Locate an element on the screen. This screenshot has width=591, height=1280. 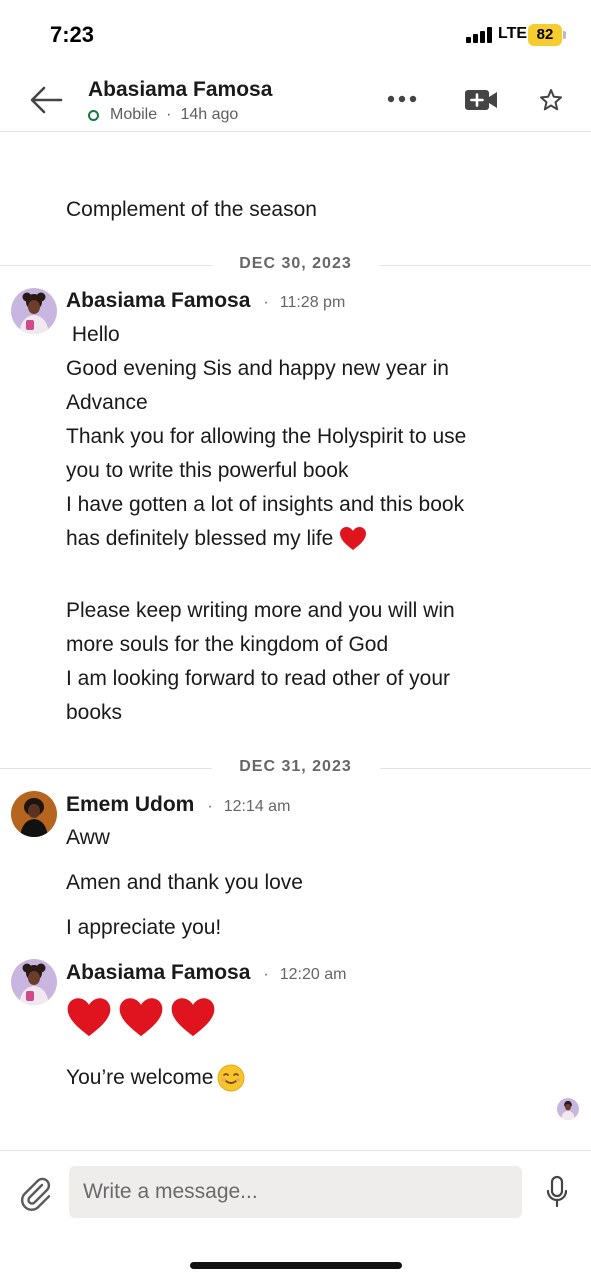
sender-line: Abasiama Famosa · 11:28 pm is located at coordinates (205, 301).